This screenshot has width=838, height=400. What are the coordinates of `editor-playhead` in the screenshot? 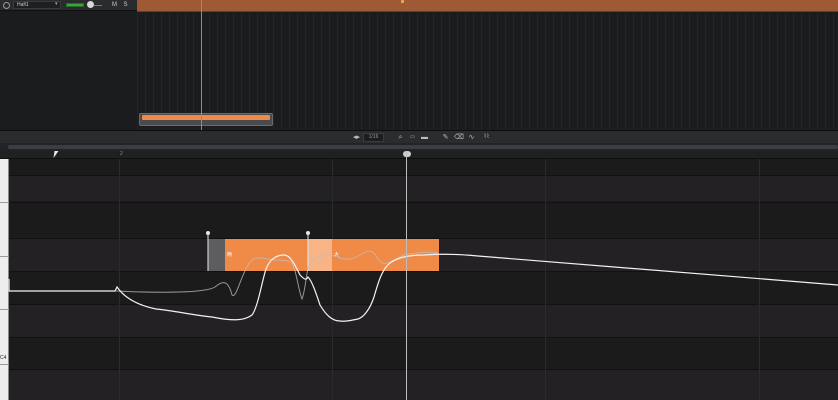 It's located at (406, 275).